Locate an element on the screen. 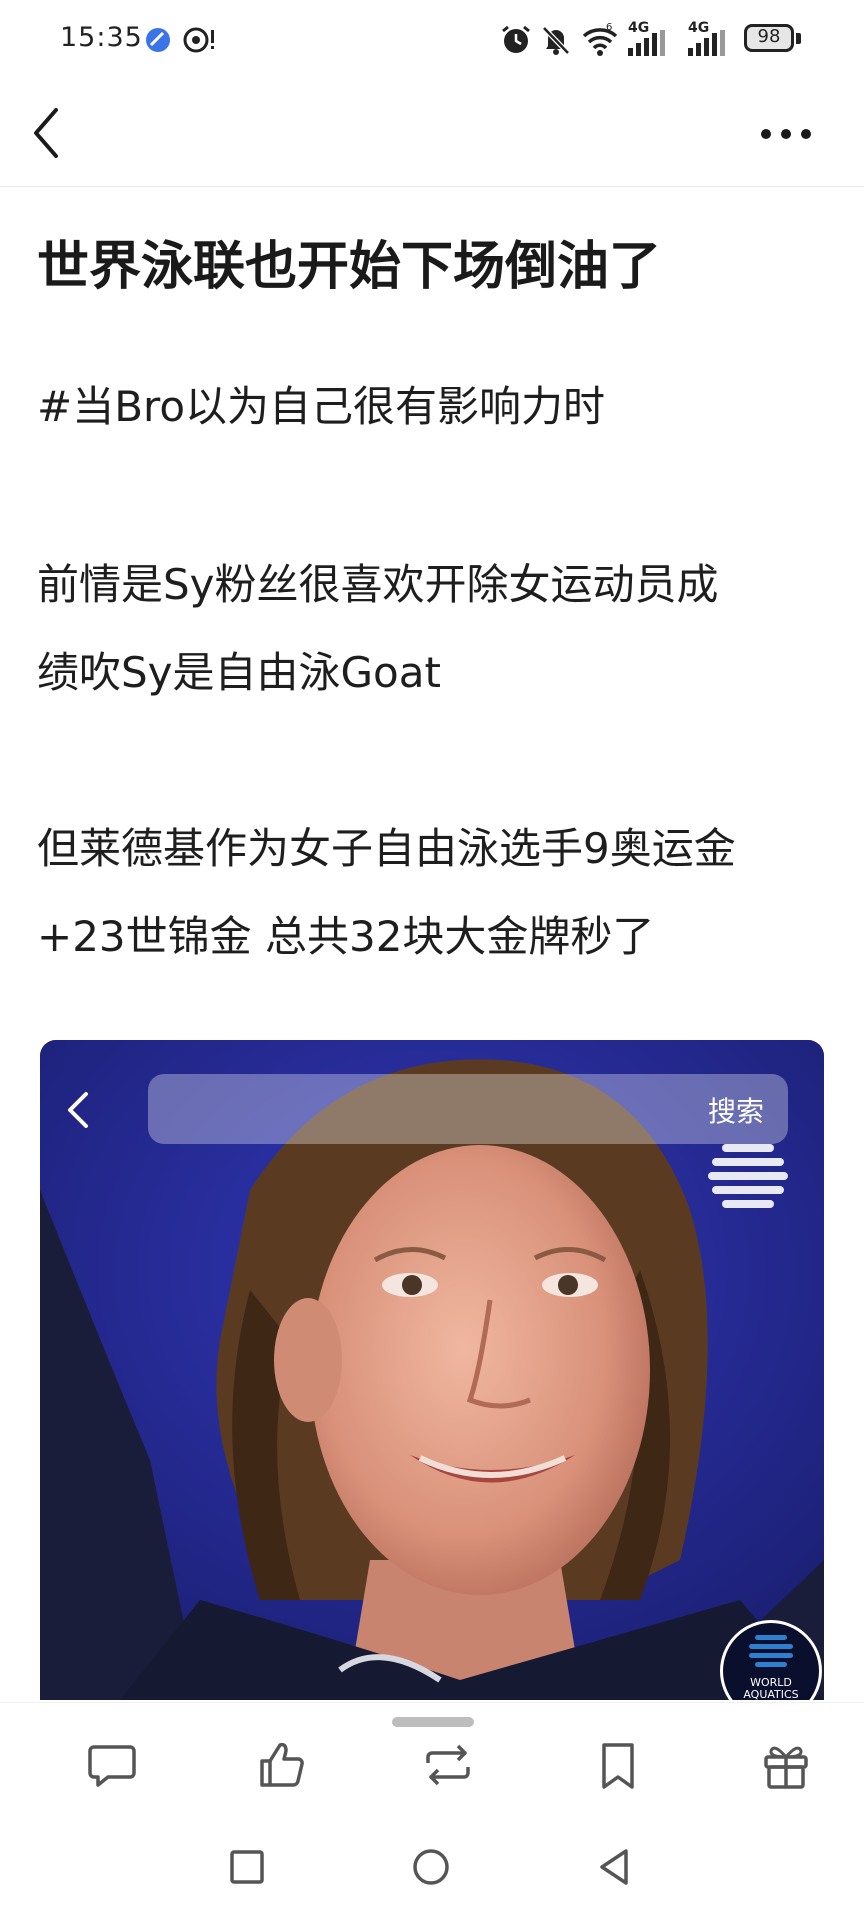 The height and width of the screenshot is (1920, 864). battery-icon: 98 is located at coordinates (773, 40).